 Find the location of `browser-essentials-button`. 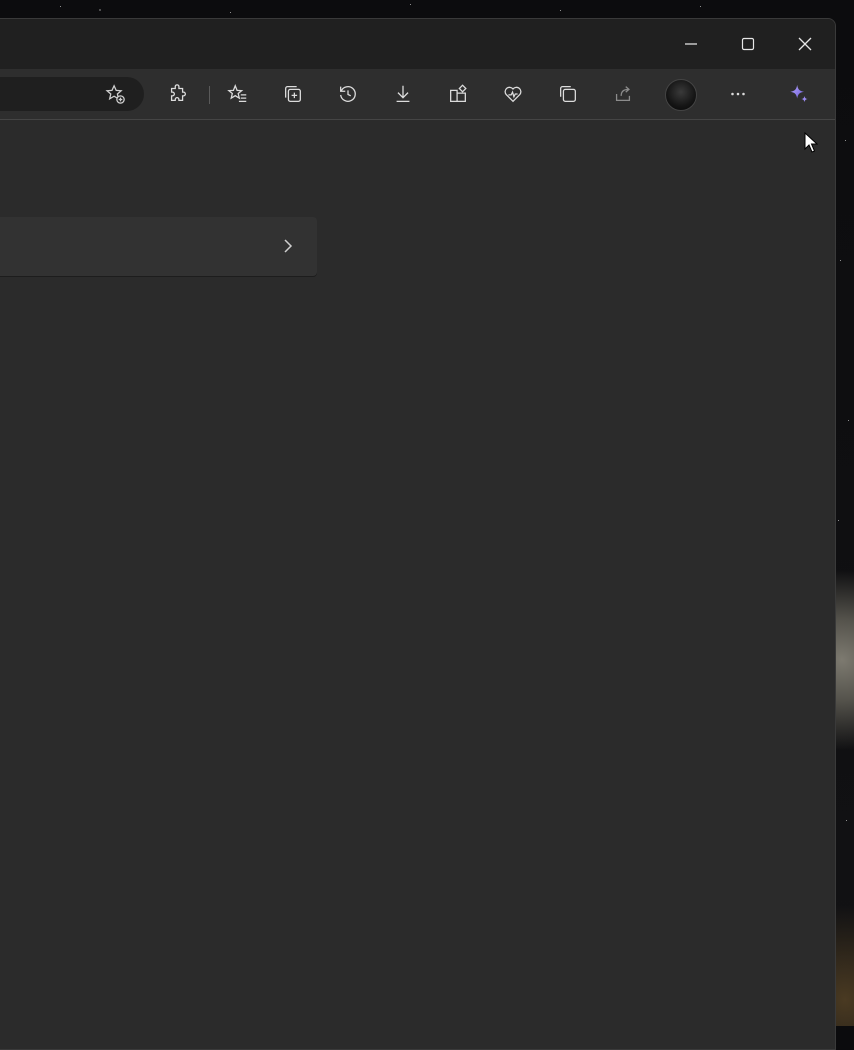

browser-essentials-button is located at coordinates (513, 94).